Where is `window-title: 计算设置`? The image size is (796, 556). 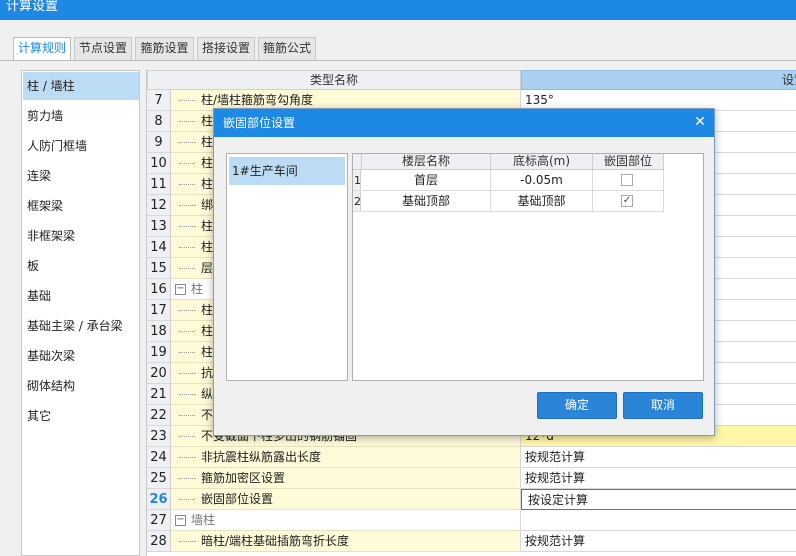 window-title: 计算设置 is located at coordinates (398, 10).